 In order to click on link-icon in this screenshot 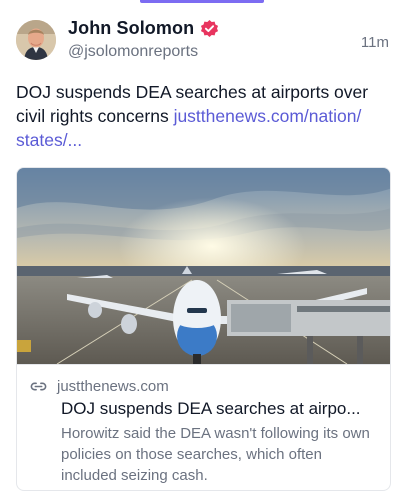, I will do `click(38, 386)`.